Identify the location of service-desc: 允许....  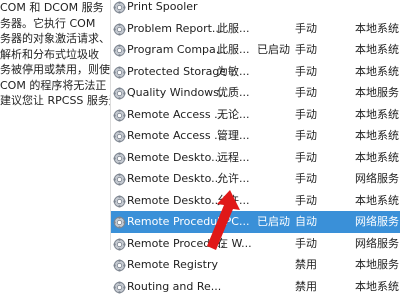
(233, 178).